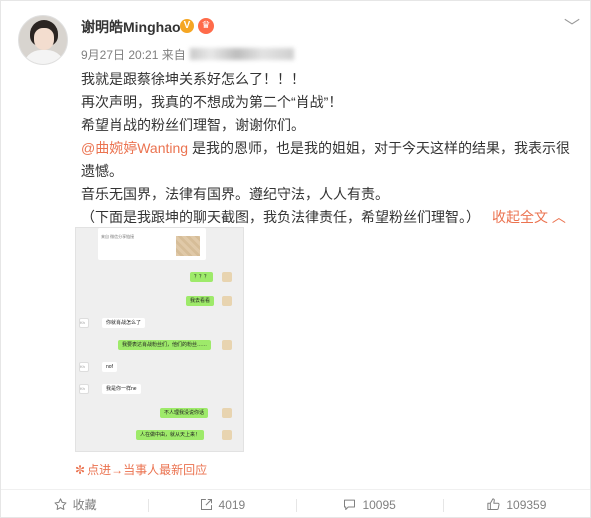 Image resolution: width=591 pixels, height=518 pixels. What do you see at coordinates (121, 389) in the screenshot?
I see `chat-bubble: 我是你一样ne` at bounding box center [121, 389].